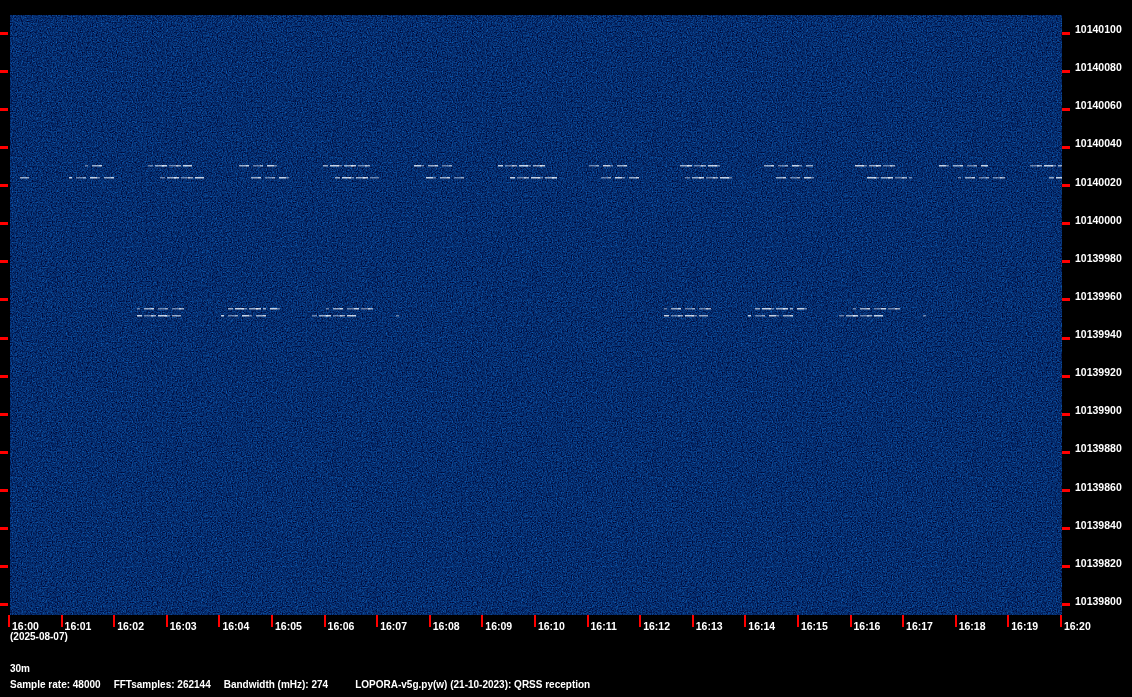 This screenshot has width=1132, height=697. I want to click on frequency-label: 10139940, so click(1098, 334).